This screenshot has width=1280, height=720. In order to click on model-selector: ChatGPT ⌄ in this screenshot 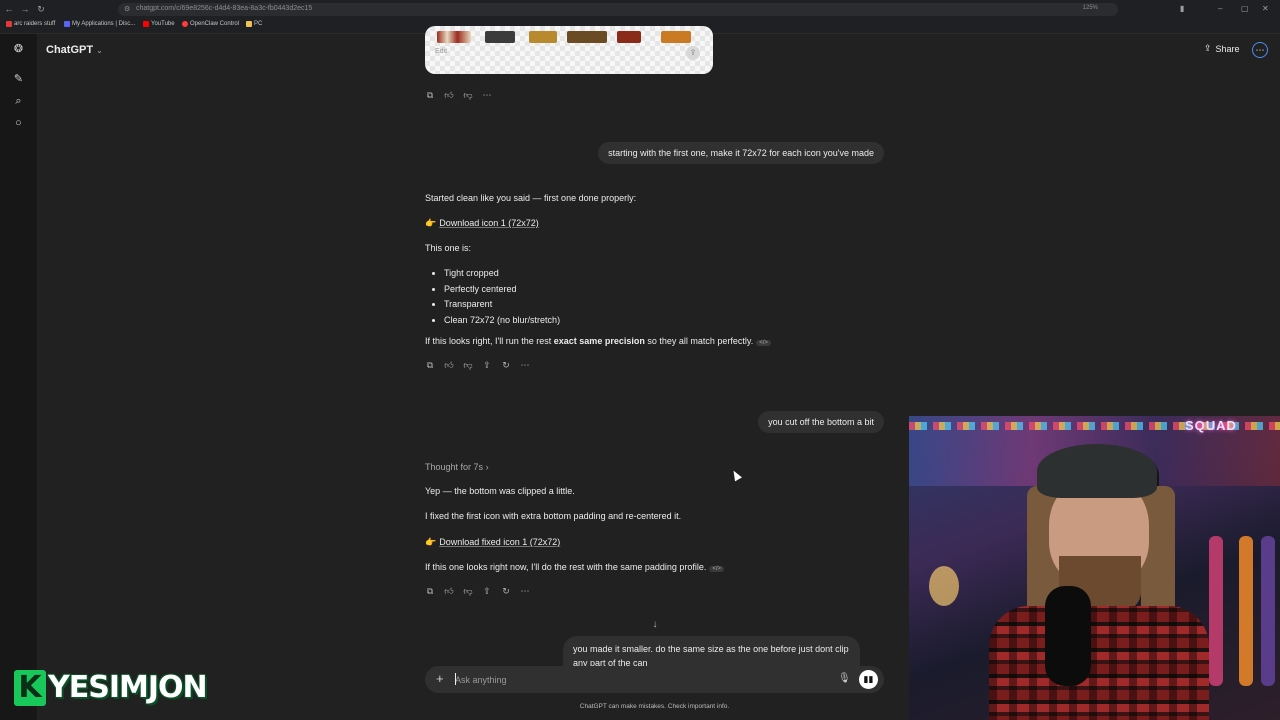, I will do `click(74, 50)`.